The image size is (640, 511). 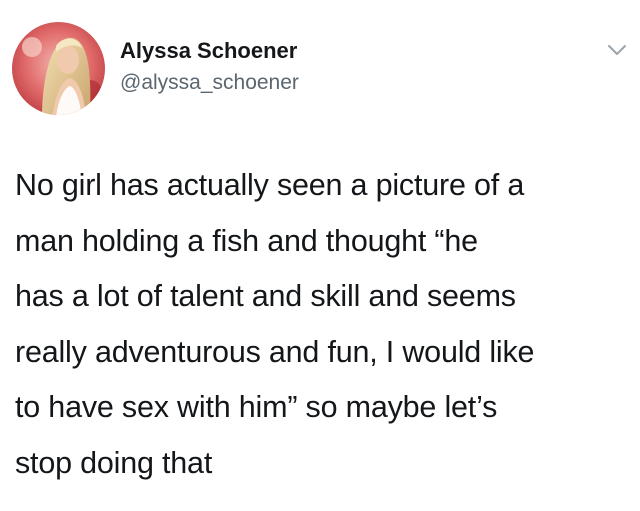 I want to click on chevron-down-icon, so click(x=617, y=50).